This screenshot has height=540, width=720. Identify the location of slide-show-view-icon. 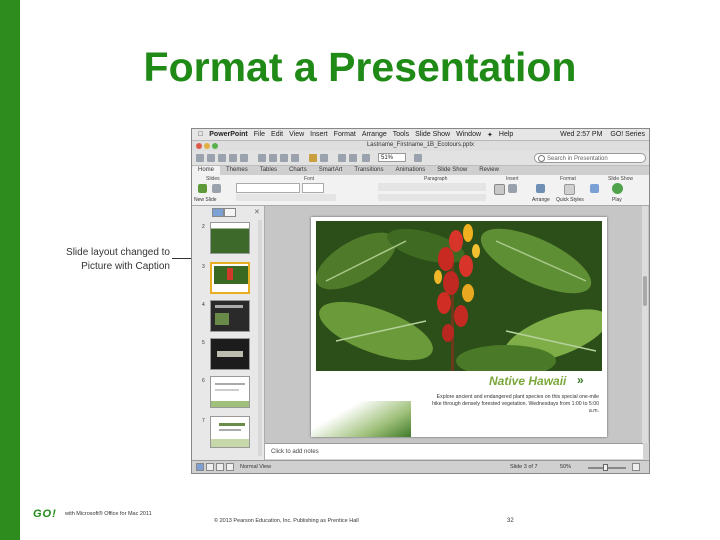
(230, 467).